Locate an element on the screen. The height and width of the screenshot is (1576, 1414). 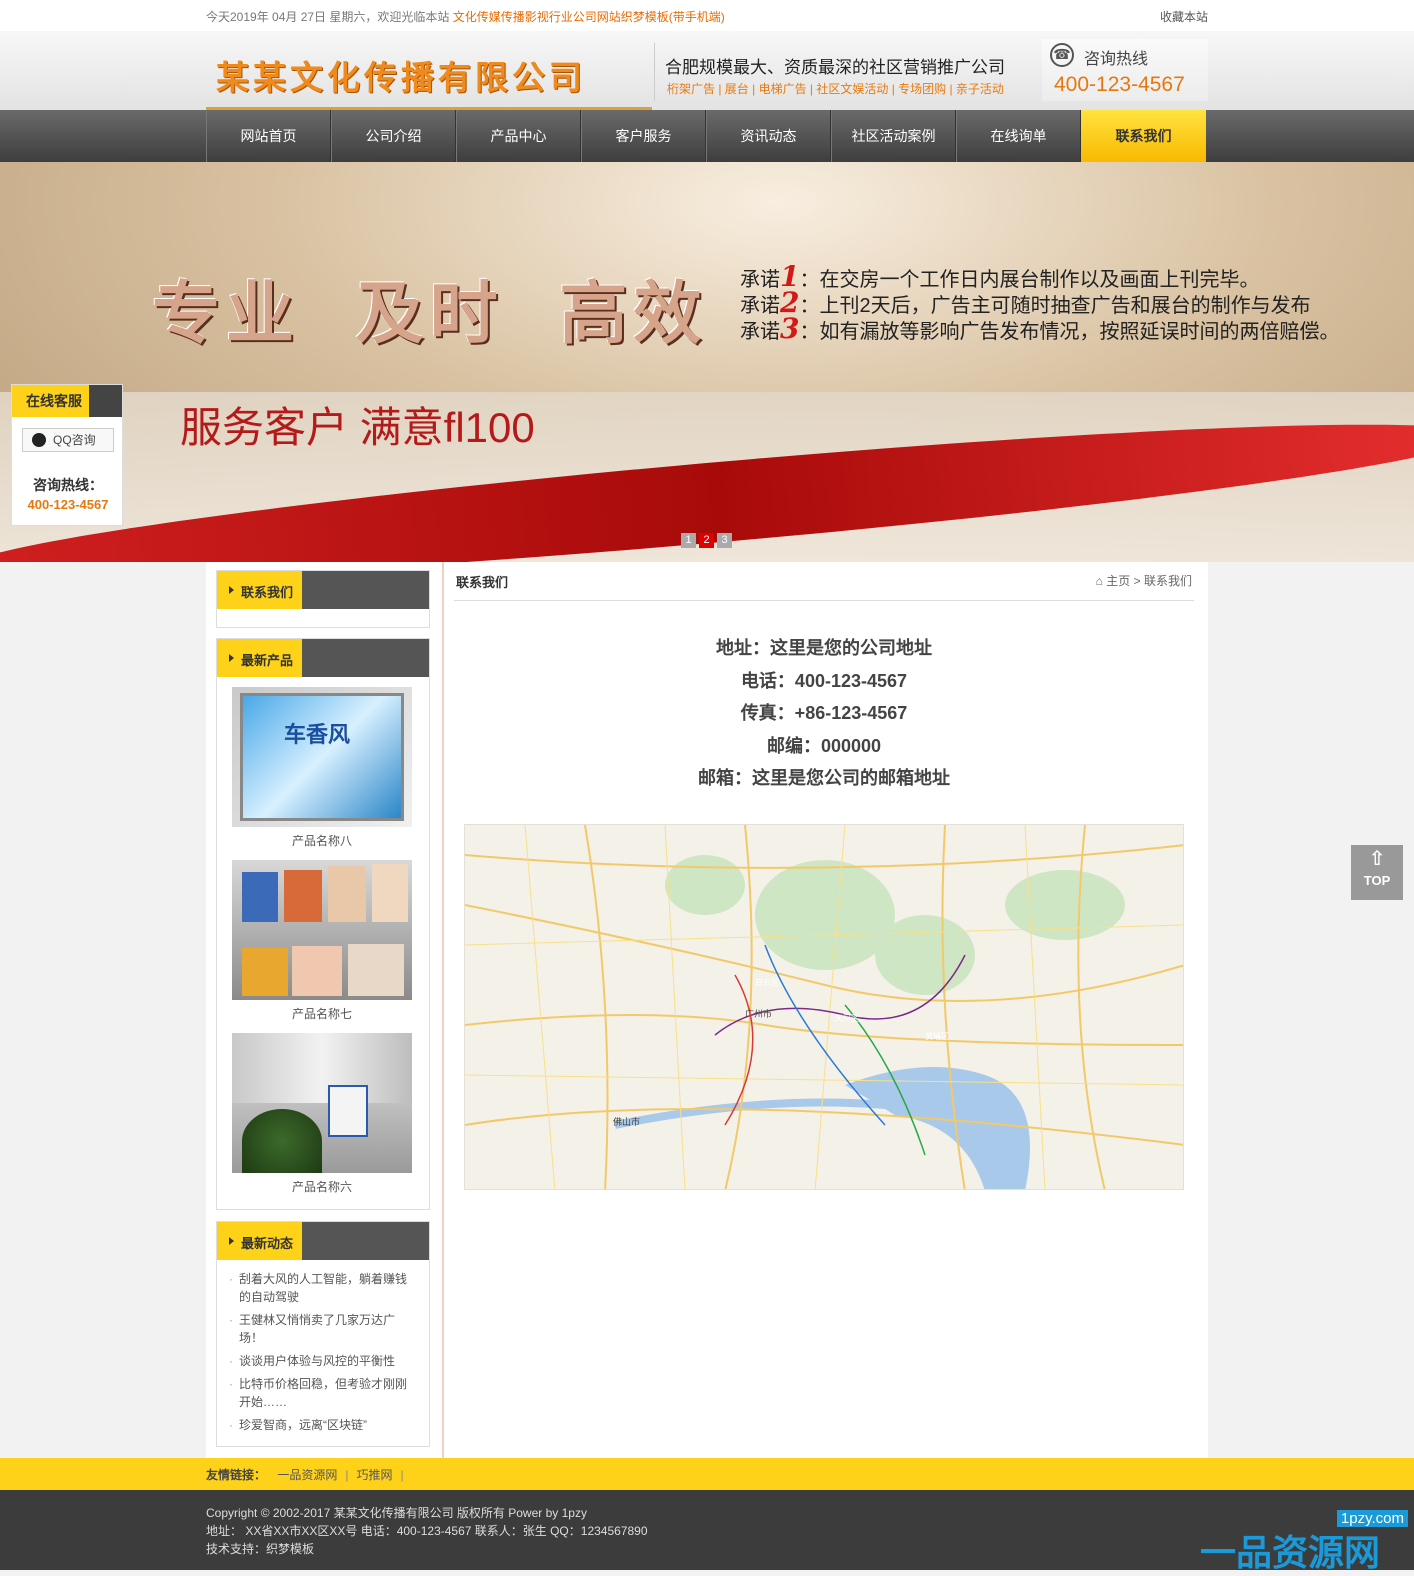
nav-item: 资讯动态 is located at coordinates (768, 136).